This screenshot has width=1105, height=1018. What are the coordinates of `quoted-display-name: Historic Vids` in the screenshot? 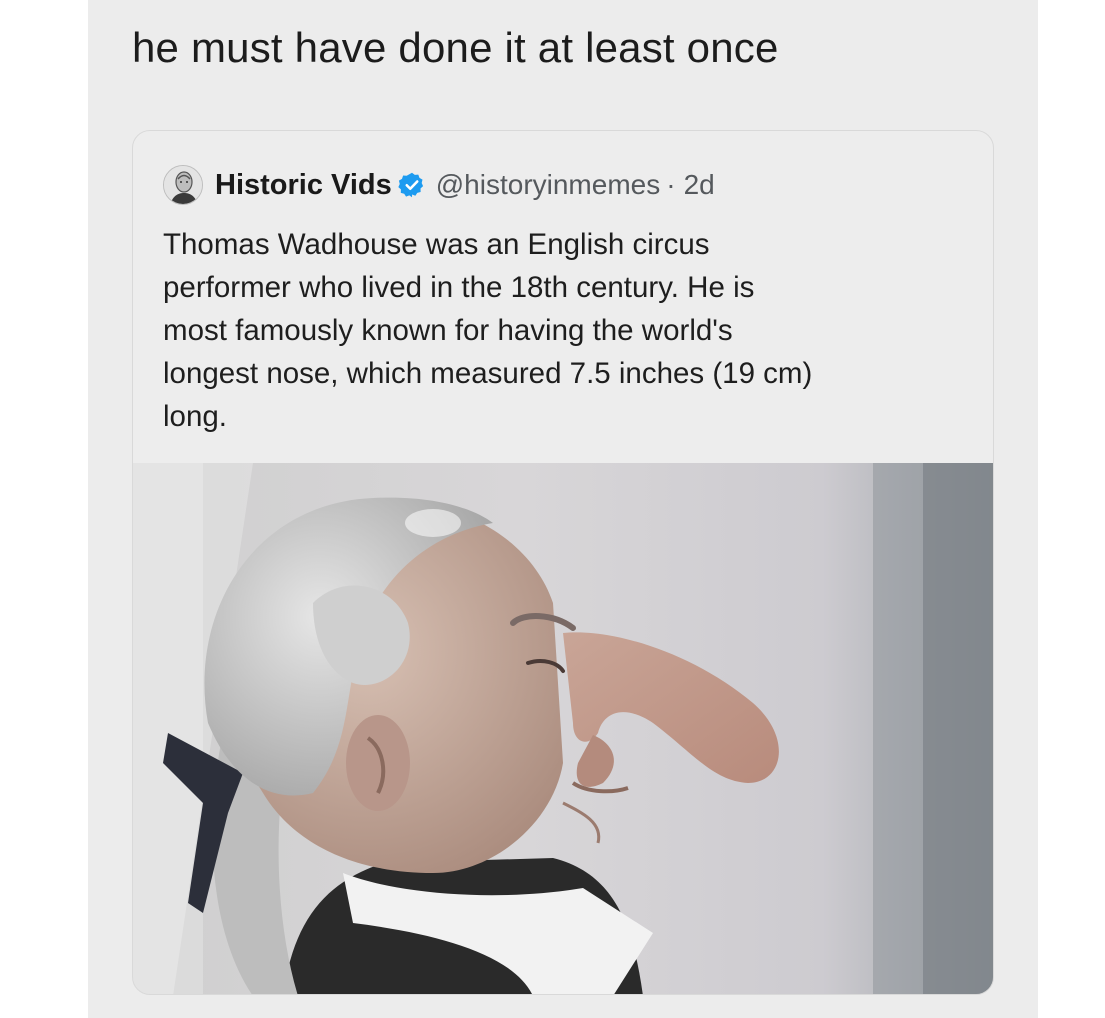 It's located at (303, 185).